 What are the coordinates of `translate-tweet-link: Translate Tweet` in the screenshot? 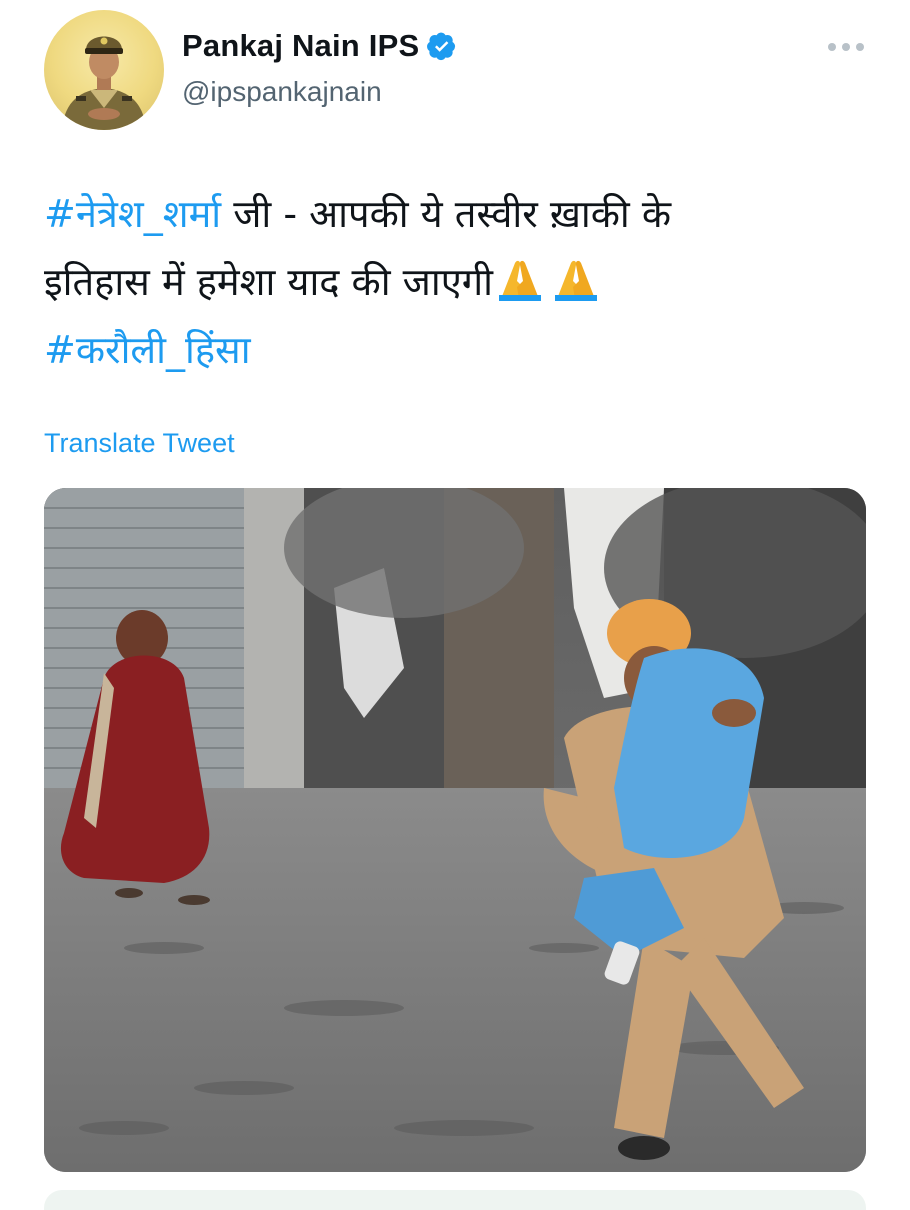 It's located at (139, 443).